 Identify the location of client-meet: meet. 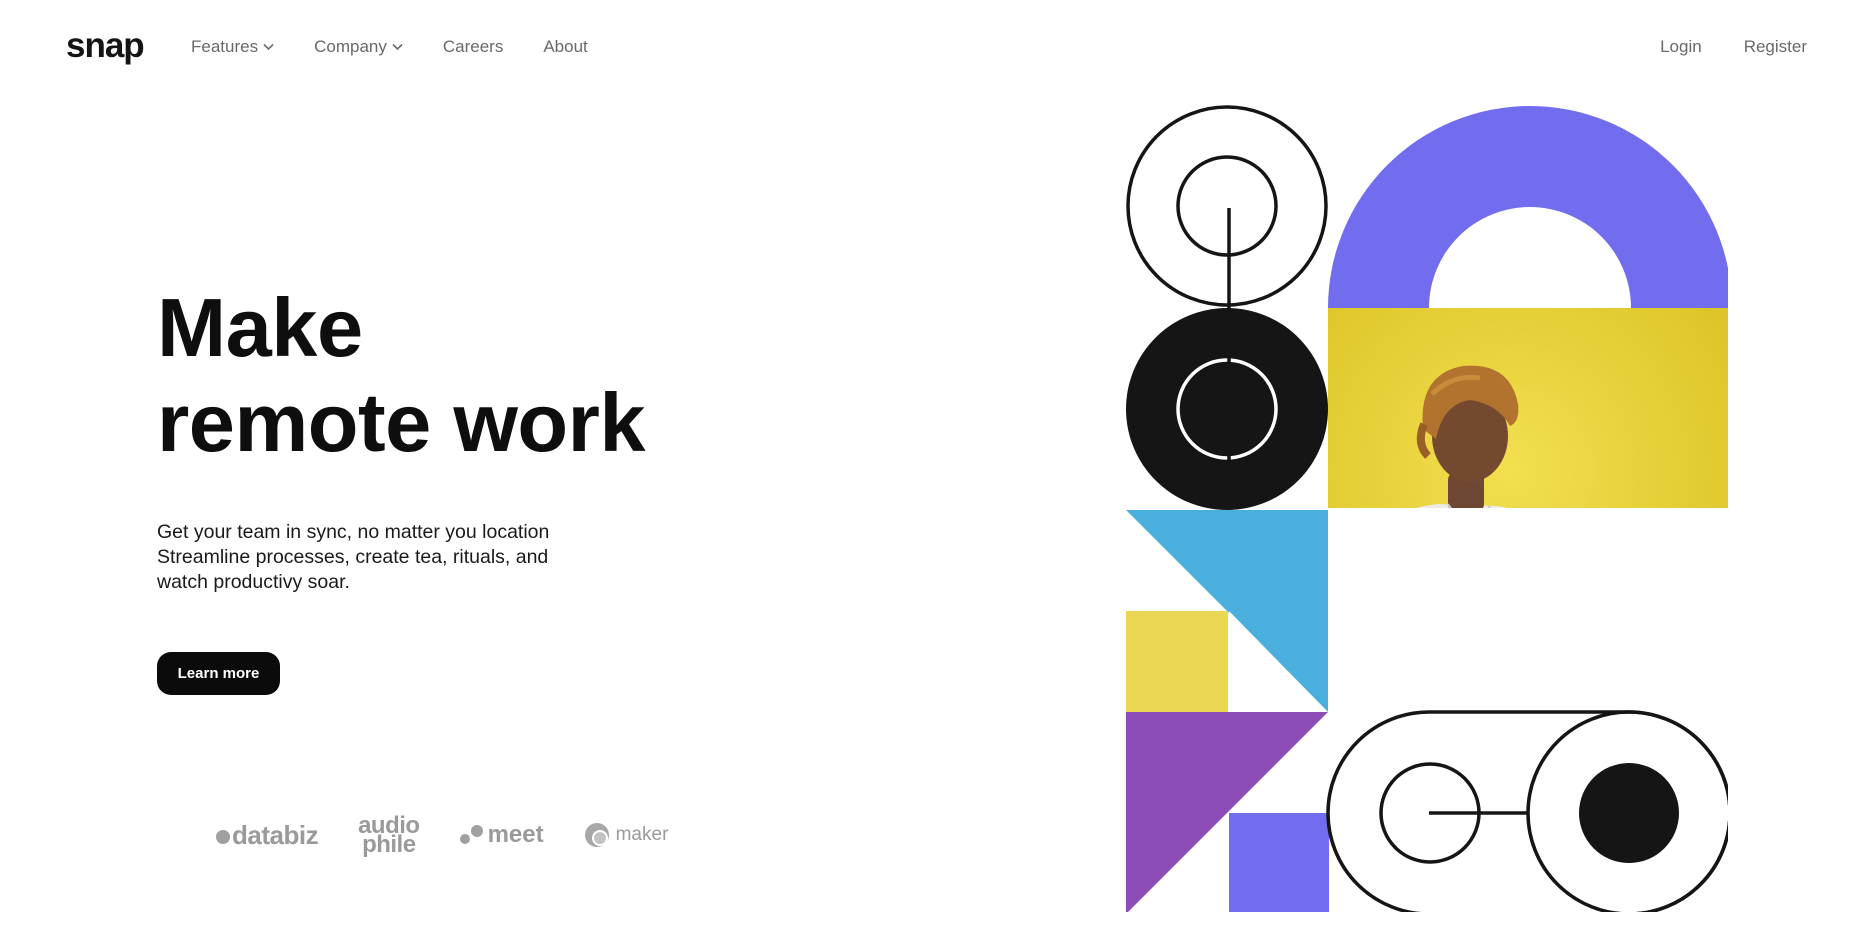
(501, 835).